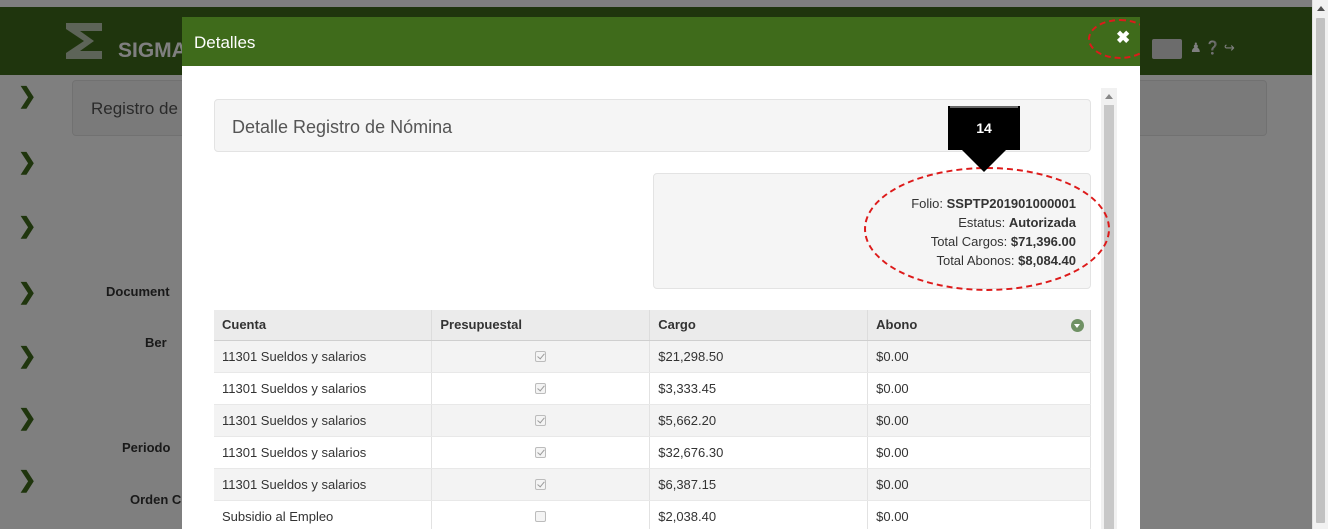 The width and height of the screenshot is (1328, 529). Describe the element at coordinates (1109, 317) in the screenshot. I see `modal-scroll-thumb` at that location.